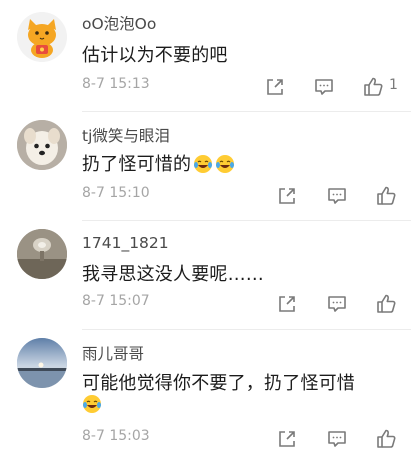 This screenshot has height=459, width=411. I want to click on cat-avatar-icon, so click(42, 37).